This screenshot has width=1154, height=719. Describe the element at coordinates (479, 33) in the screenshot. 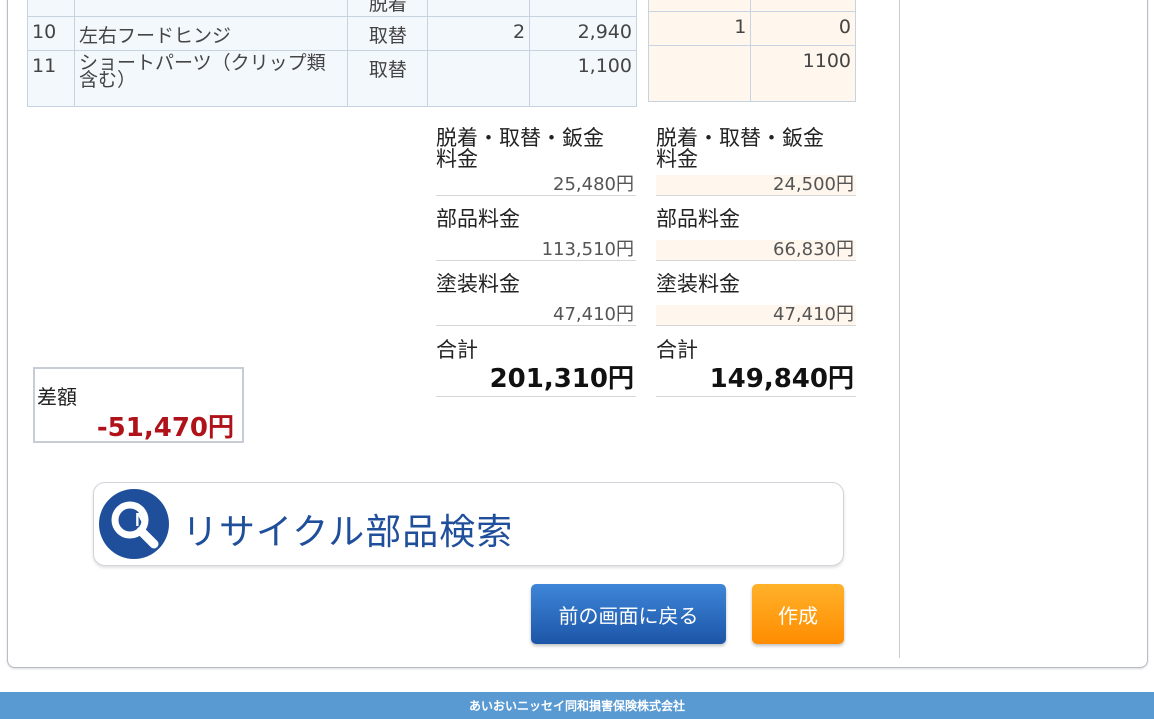

I see `row-qty: 2` at that location.